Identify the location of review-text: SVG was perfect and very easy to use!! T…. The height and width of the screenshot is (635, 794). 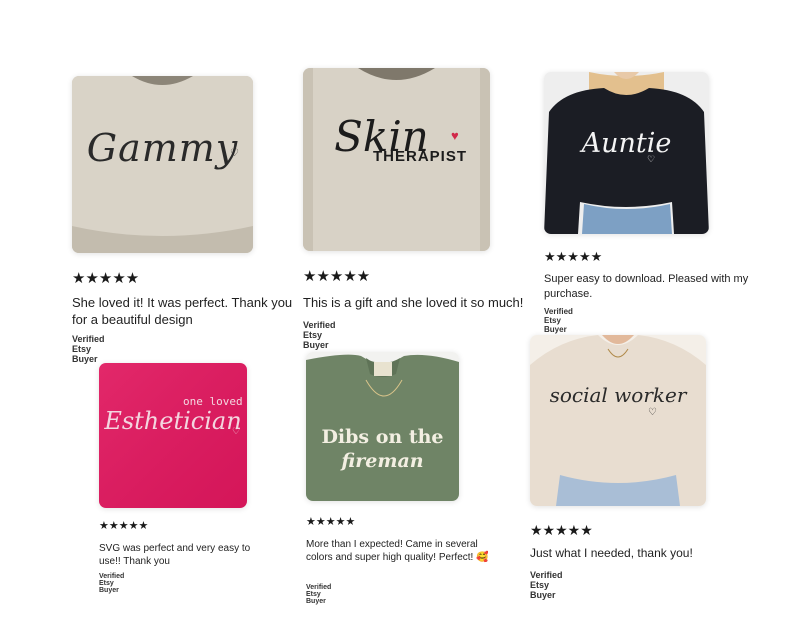
(175, 555).